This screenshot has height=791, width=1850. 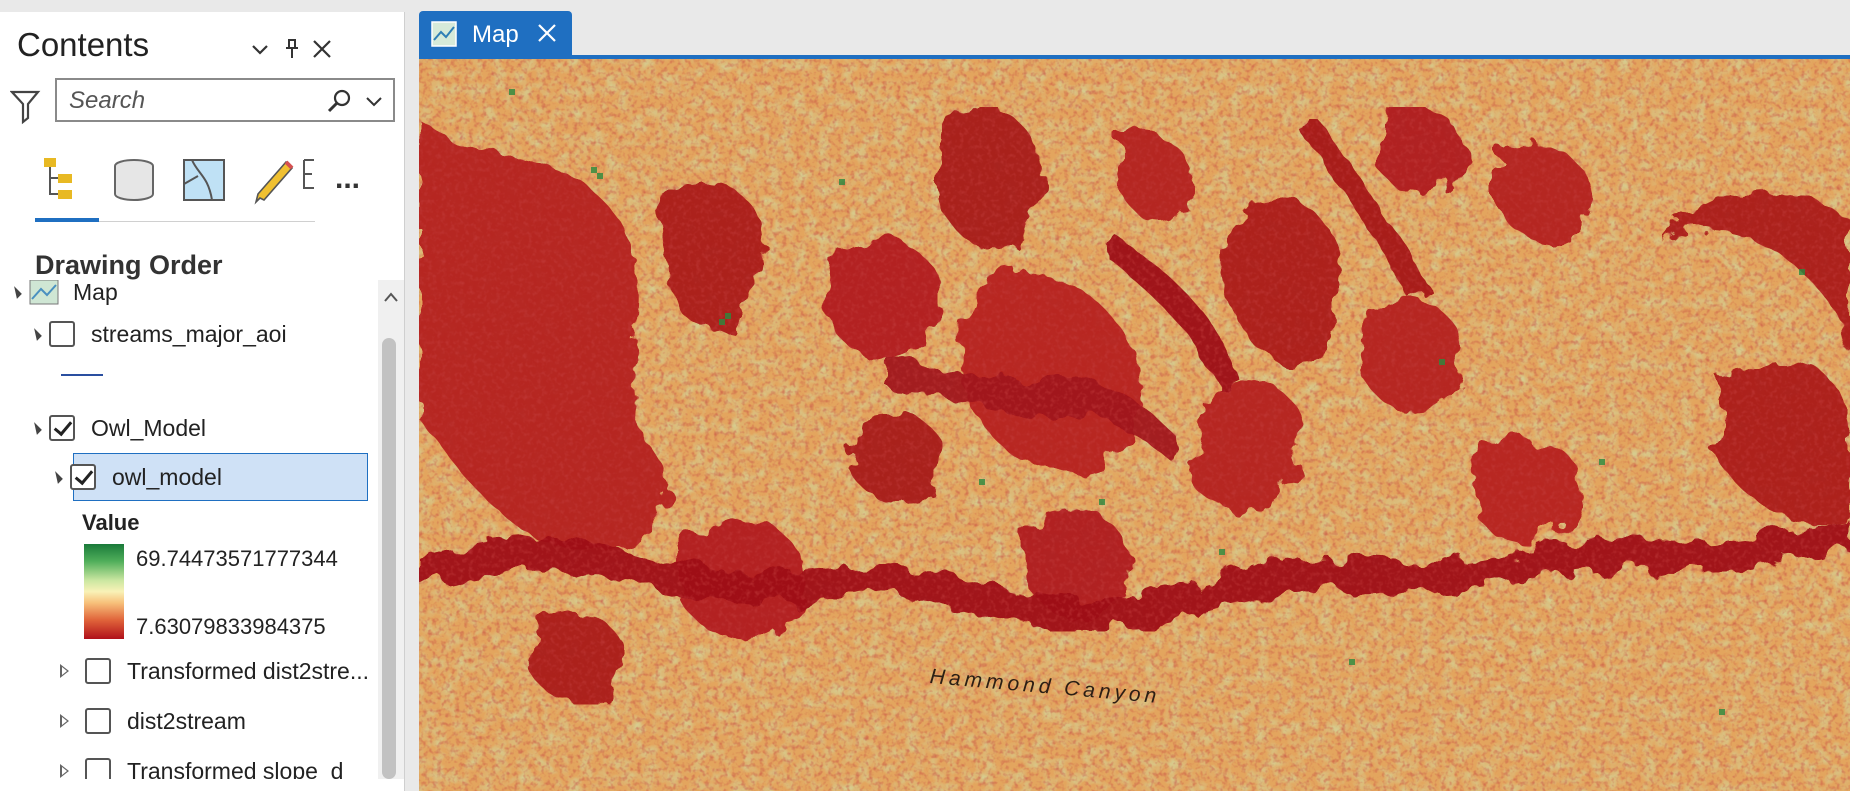 I want to click on tree-row-layer: owl_model, so click(x=136, y=477).